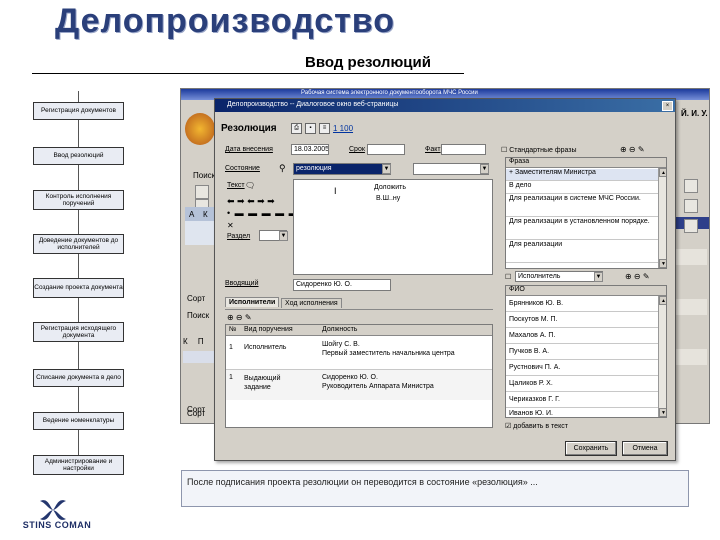 Image resolution: width=720 pixels, height=540 pixels. I want to click on arrow-buttons: ⬅ ➡ ⬅ ➡ ➡, so click(251, 201).